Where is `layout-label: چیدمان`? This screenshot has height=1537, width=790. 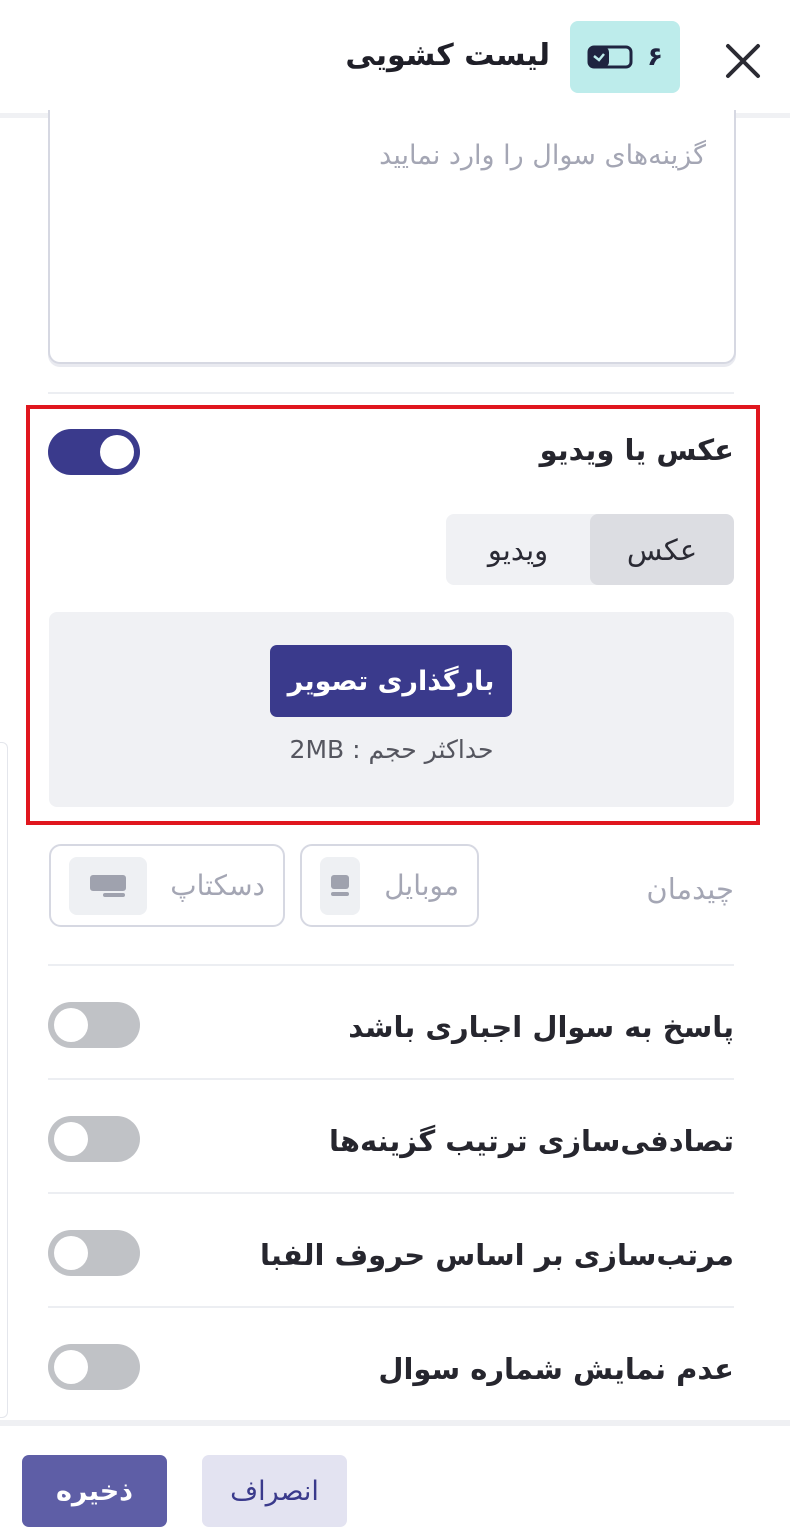 layout-label: چیدمان is located at coordinates (690, 889).